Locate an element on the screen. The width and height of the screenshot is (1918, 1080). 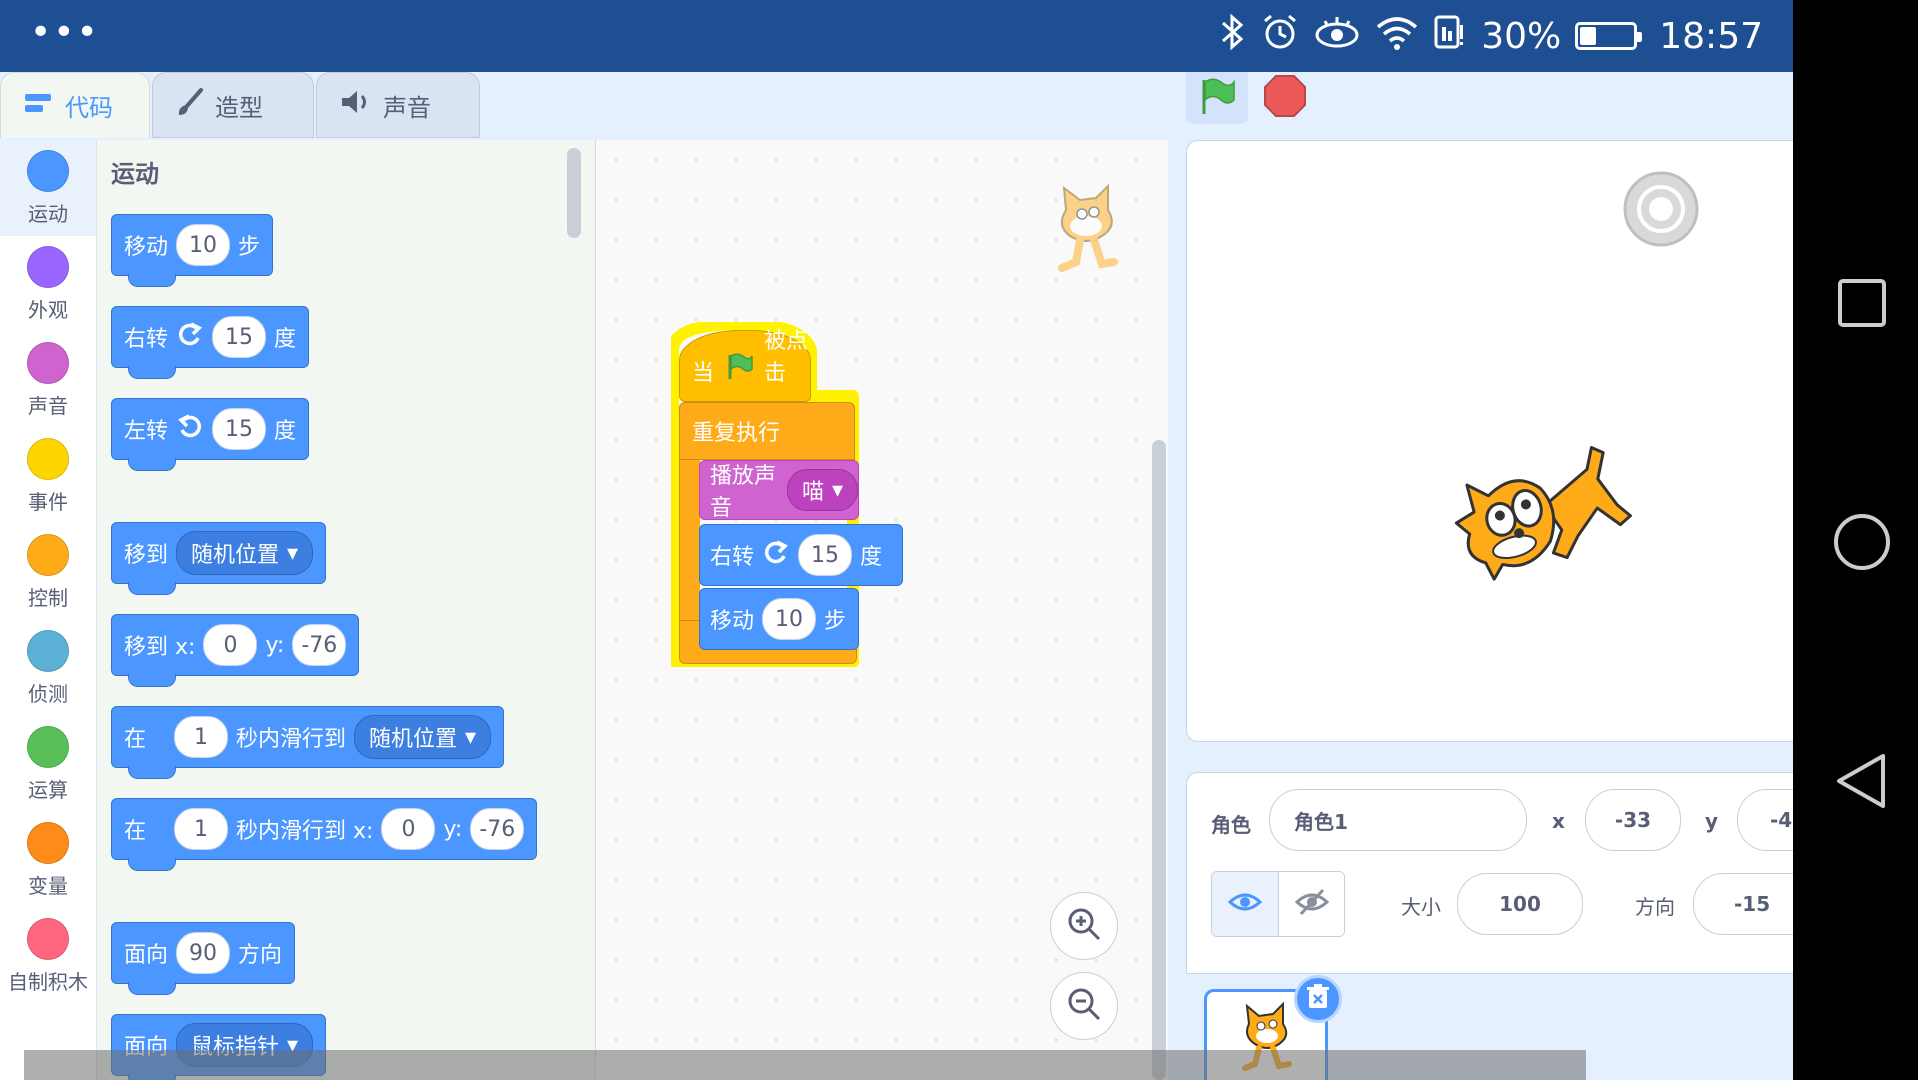
stage-header is located at coordinates (1481, 106).